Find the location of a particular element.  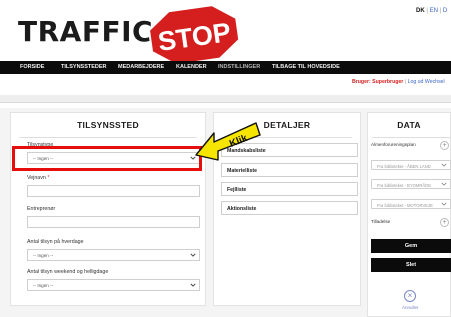

divider-stripe is located at coordinates (225, 99).